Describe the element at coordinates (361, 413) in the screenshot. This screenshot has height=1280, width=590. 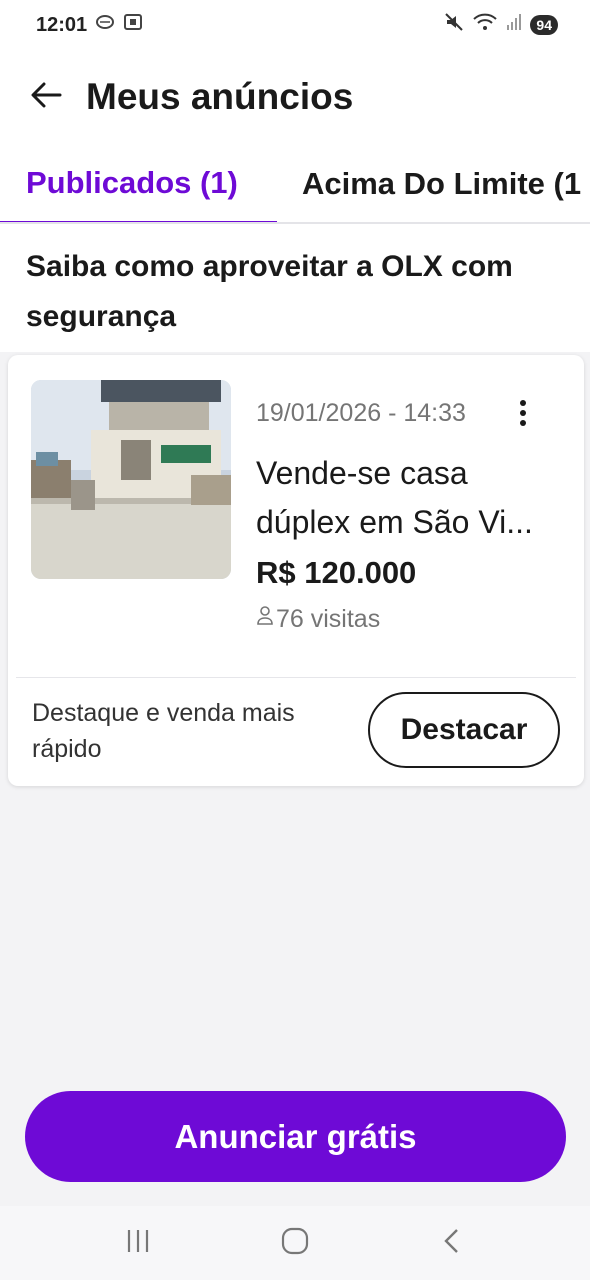
I see `ad-date: 19/01/2026 - 14:33` at that location.